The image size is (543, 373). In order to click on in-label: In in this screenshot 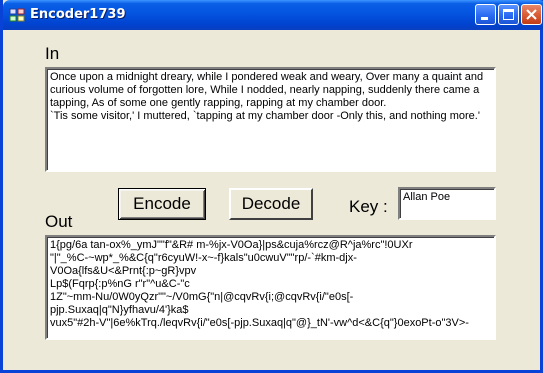, I will do `click(52, 53)`.